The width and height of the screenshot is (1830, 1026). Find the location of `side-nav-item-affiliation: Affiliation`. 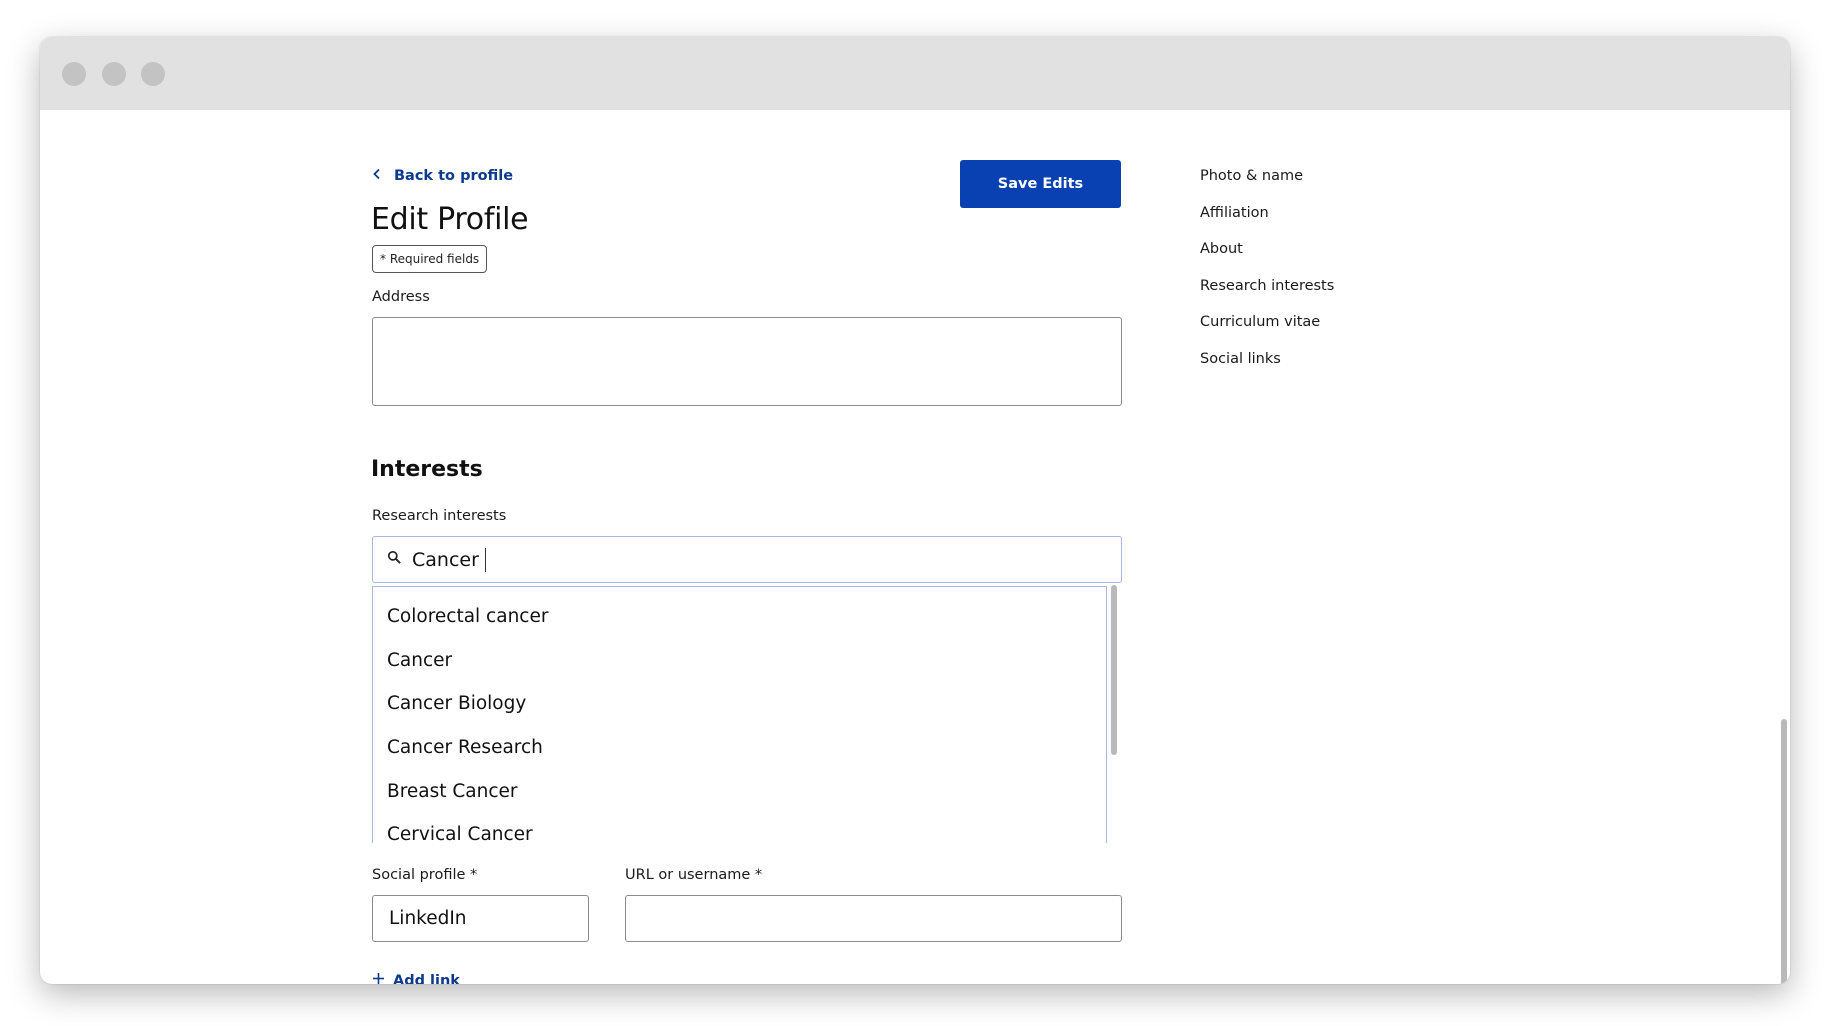

side-nav-item-affiliation: Affiliation is located at coordinates (1267, 223).